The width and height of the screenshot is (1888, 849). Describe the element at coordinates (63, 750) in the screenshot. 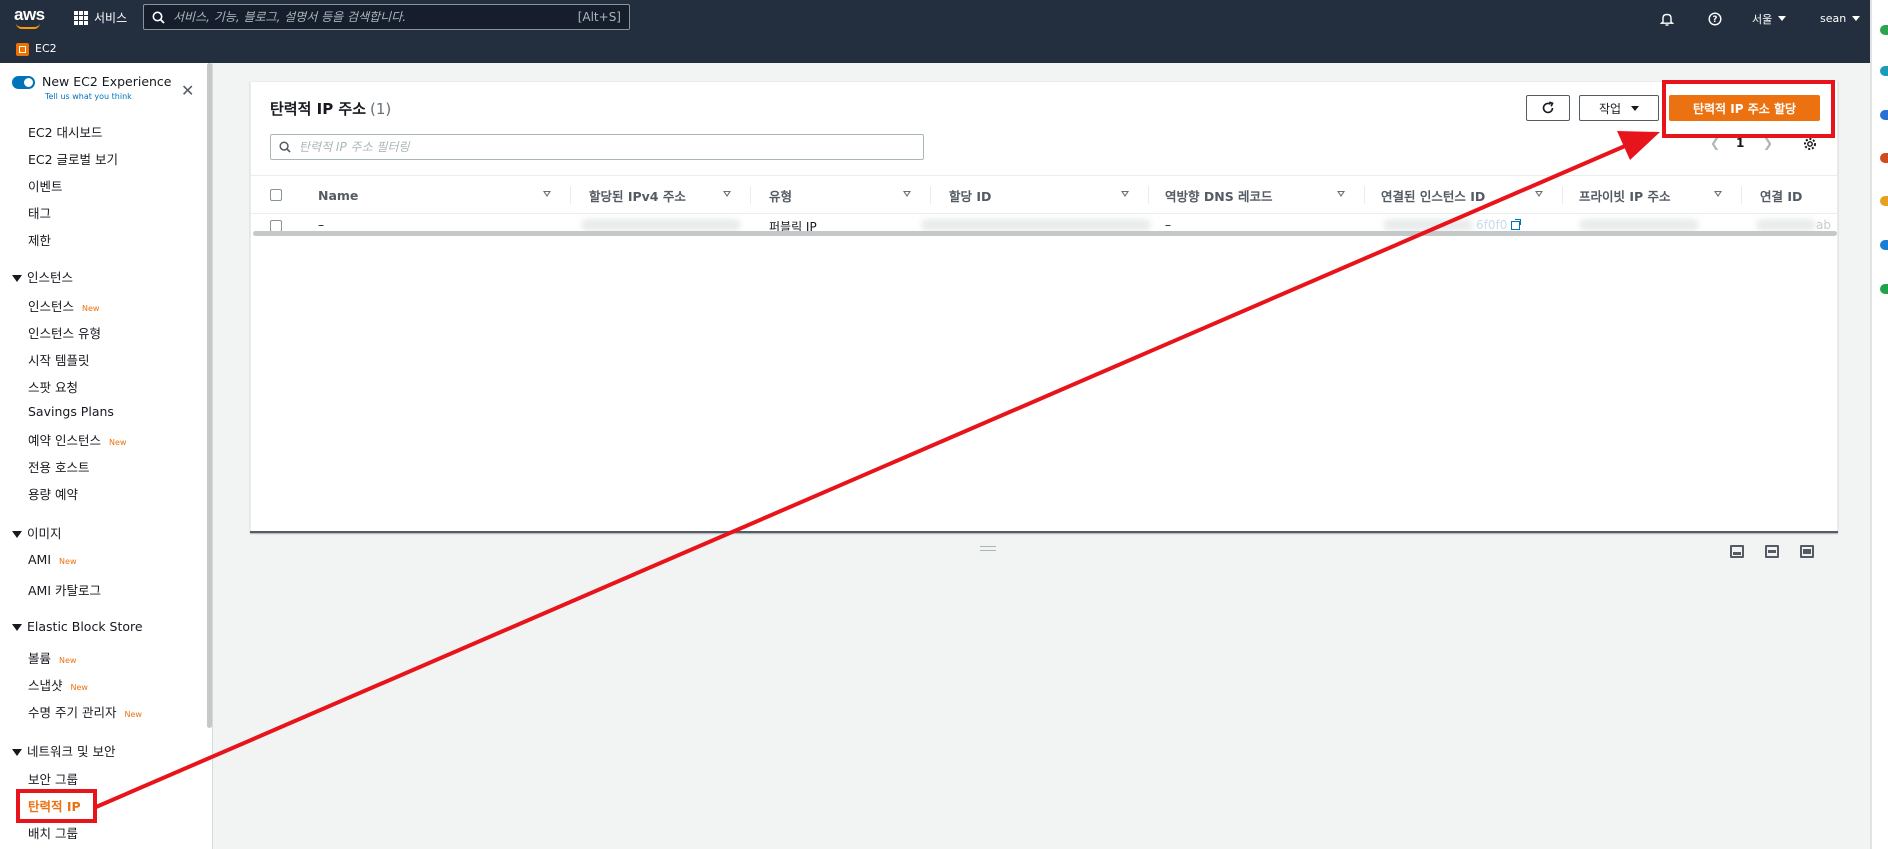

I see `sidebar-section-network-security: 네트워크 및 보안` at that location.